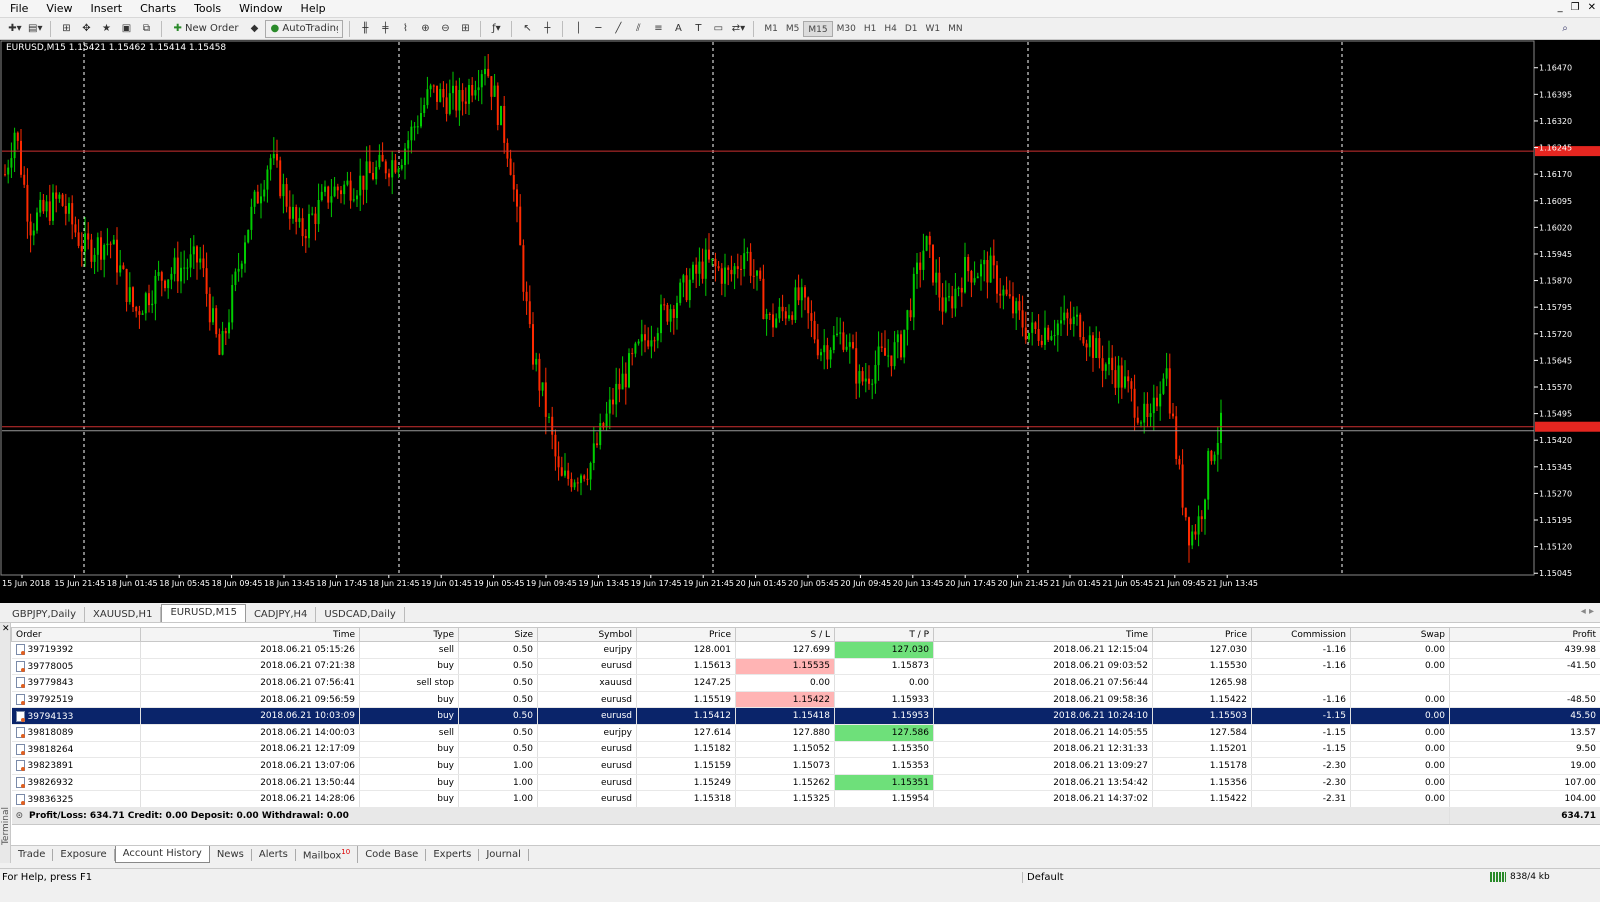 This screenshot has height=902, width=1600. What do you see at coordinates (445, 29) in the screenshot?
I see `zoom-out-icon: ⊖` at bounding box center [445, 29].